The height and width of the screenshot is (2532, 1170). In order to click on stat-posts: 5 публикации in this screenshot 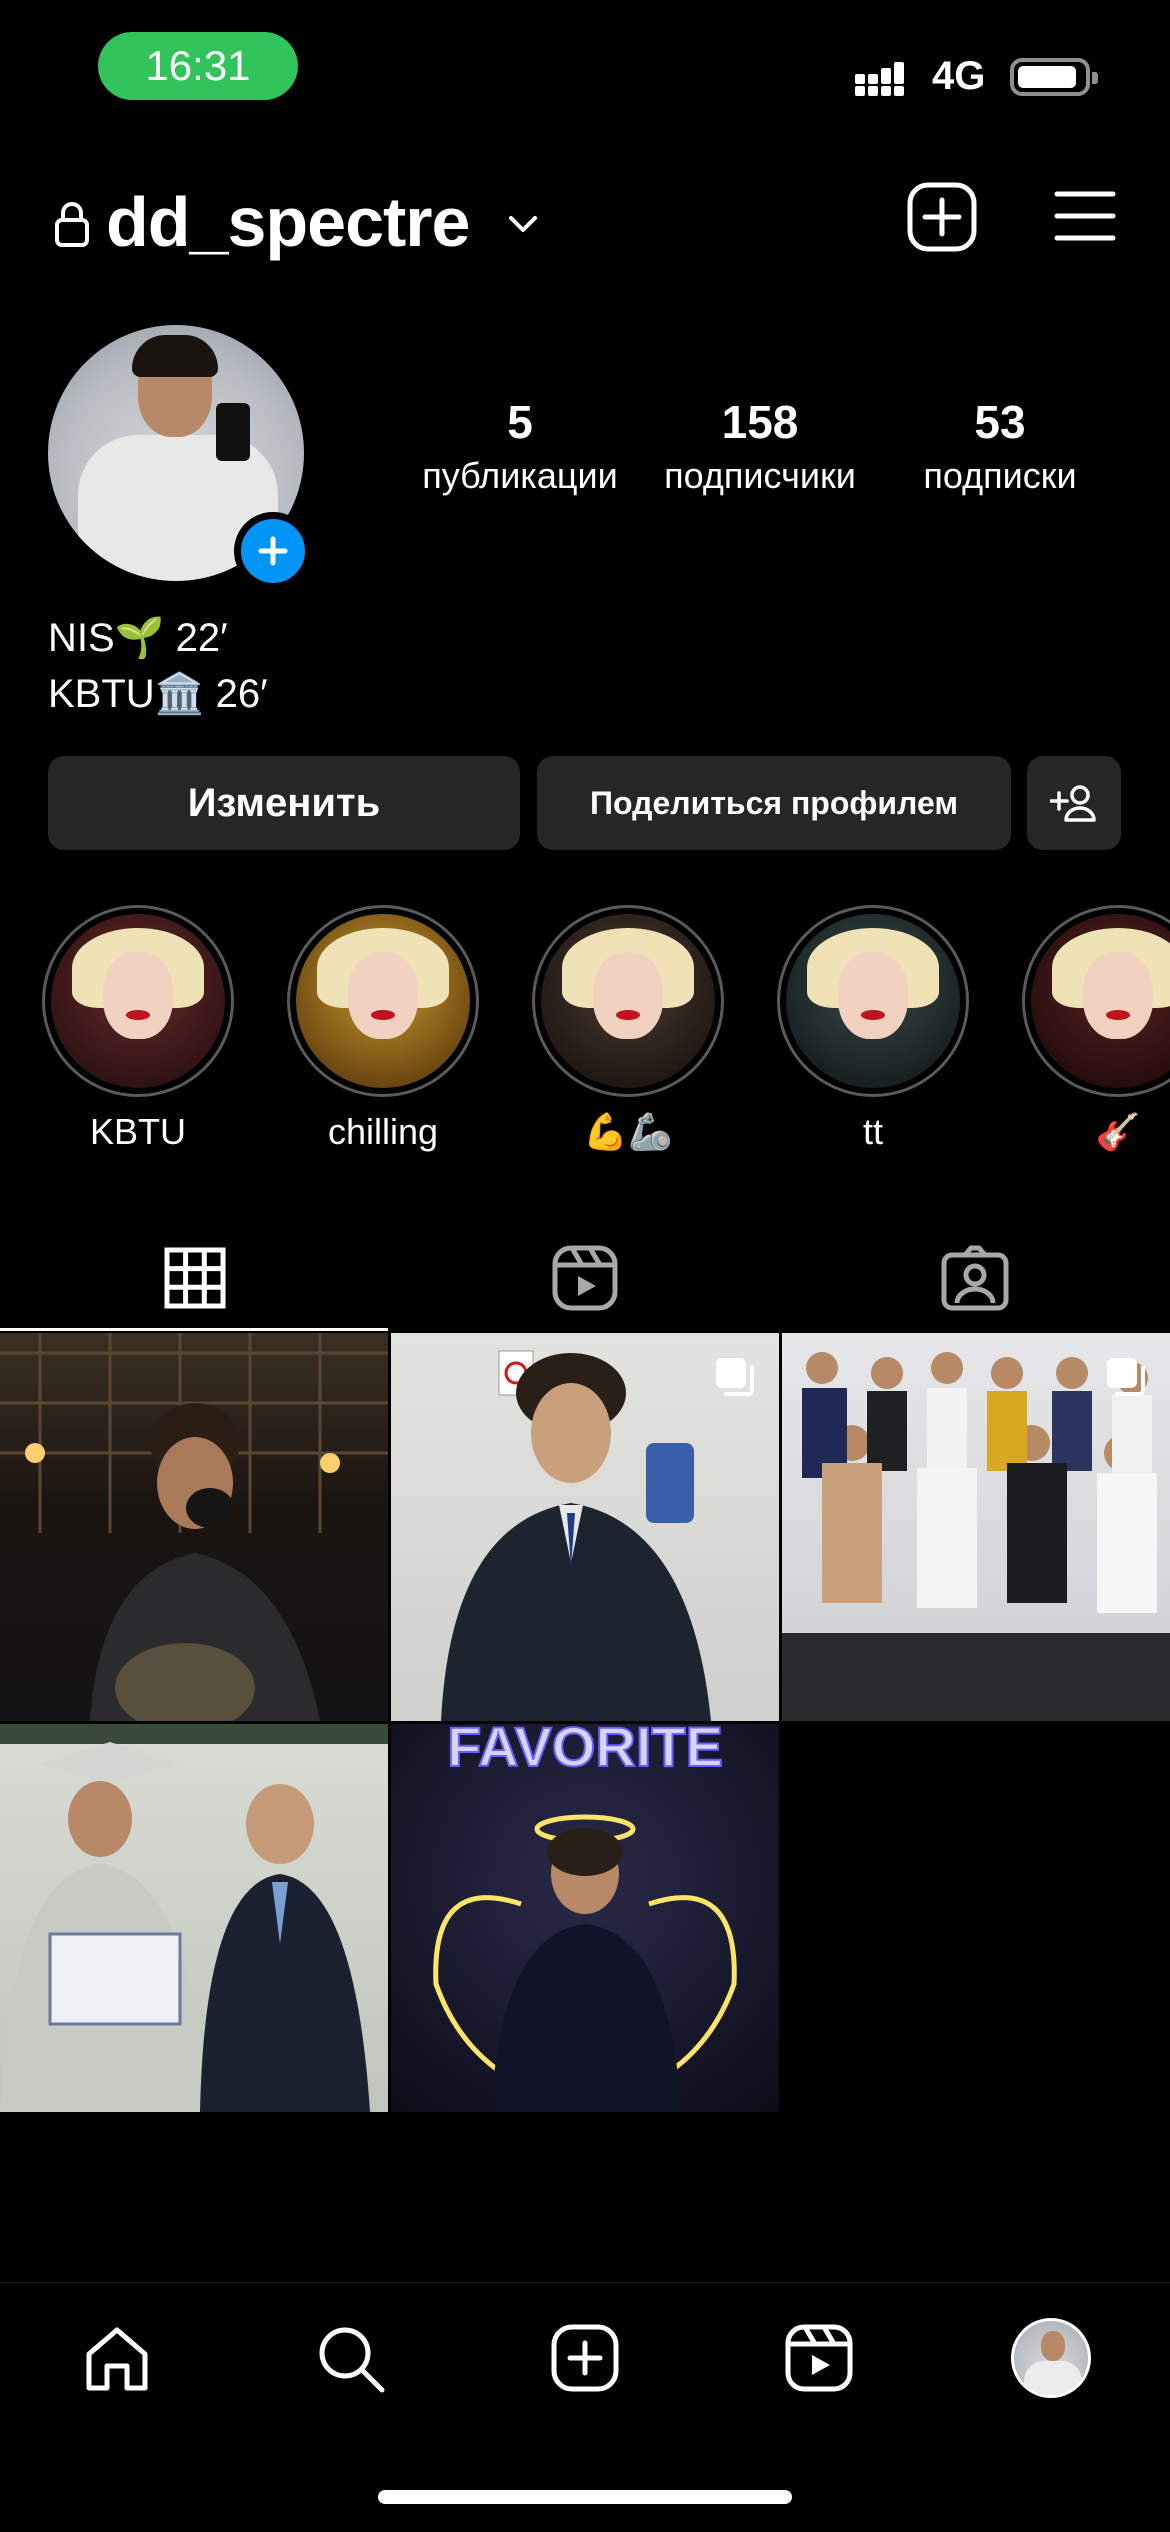, I will do `click(520, 446)`.